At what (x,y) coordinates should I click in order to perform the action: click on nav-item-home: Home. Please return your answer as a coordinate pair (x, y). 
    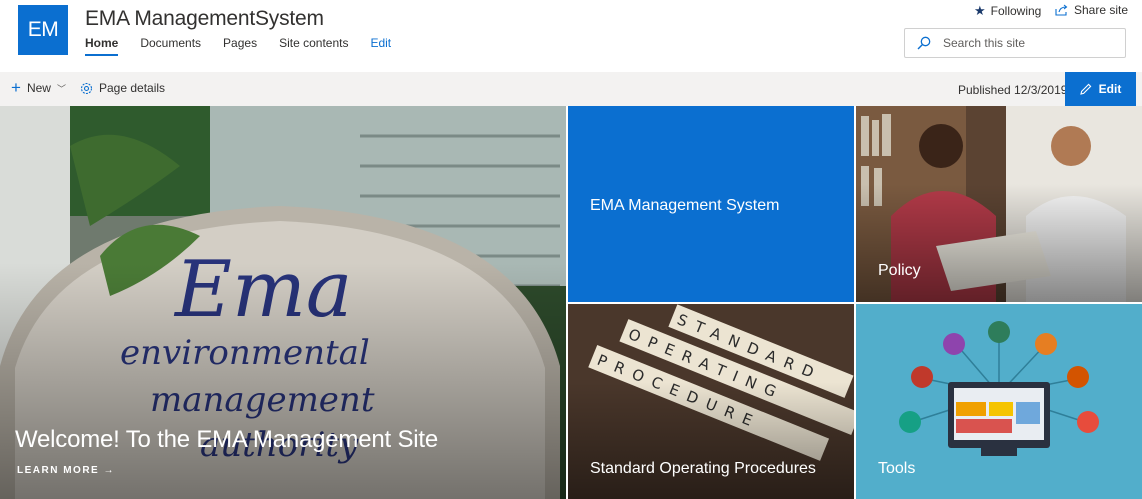
    Looking at the image, I should click on (102, 47).